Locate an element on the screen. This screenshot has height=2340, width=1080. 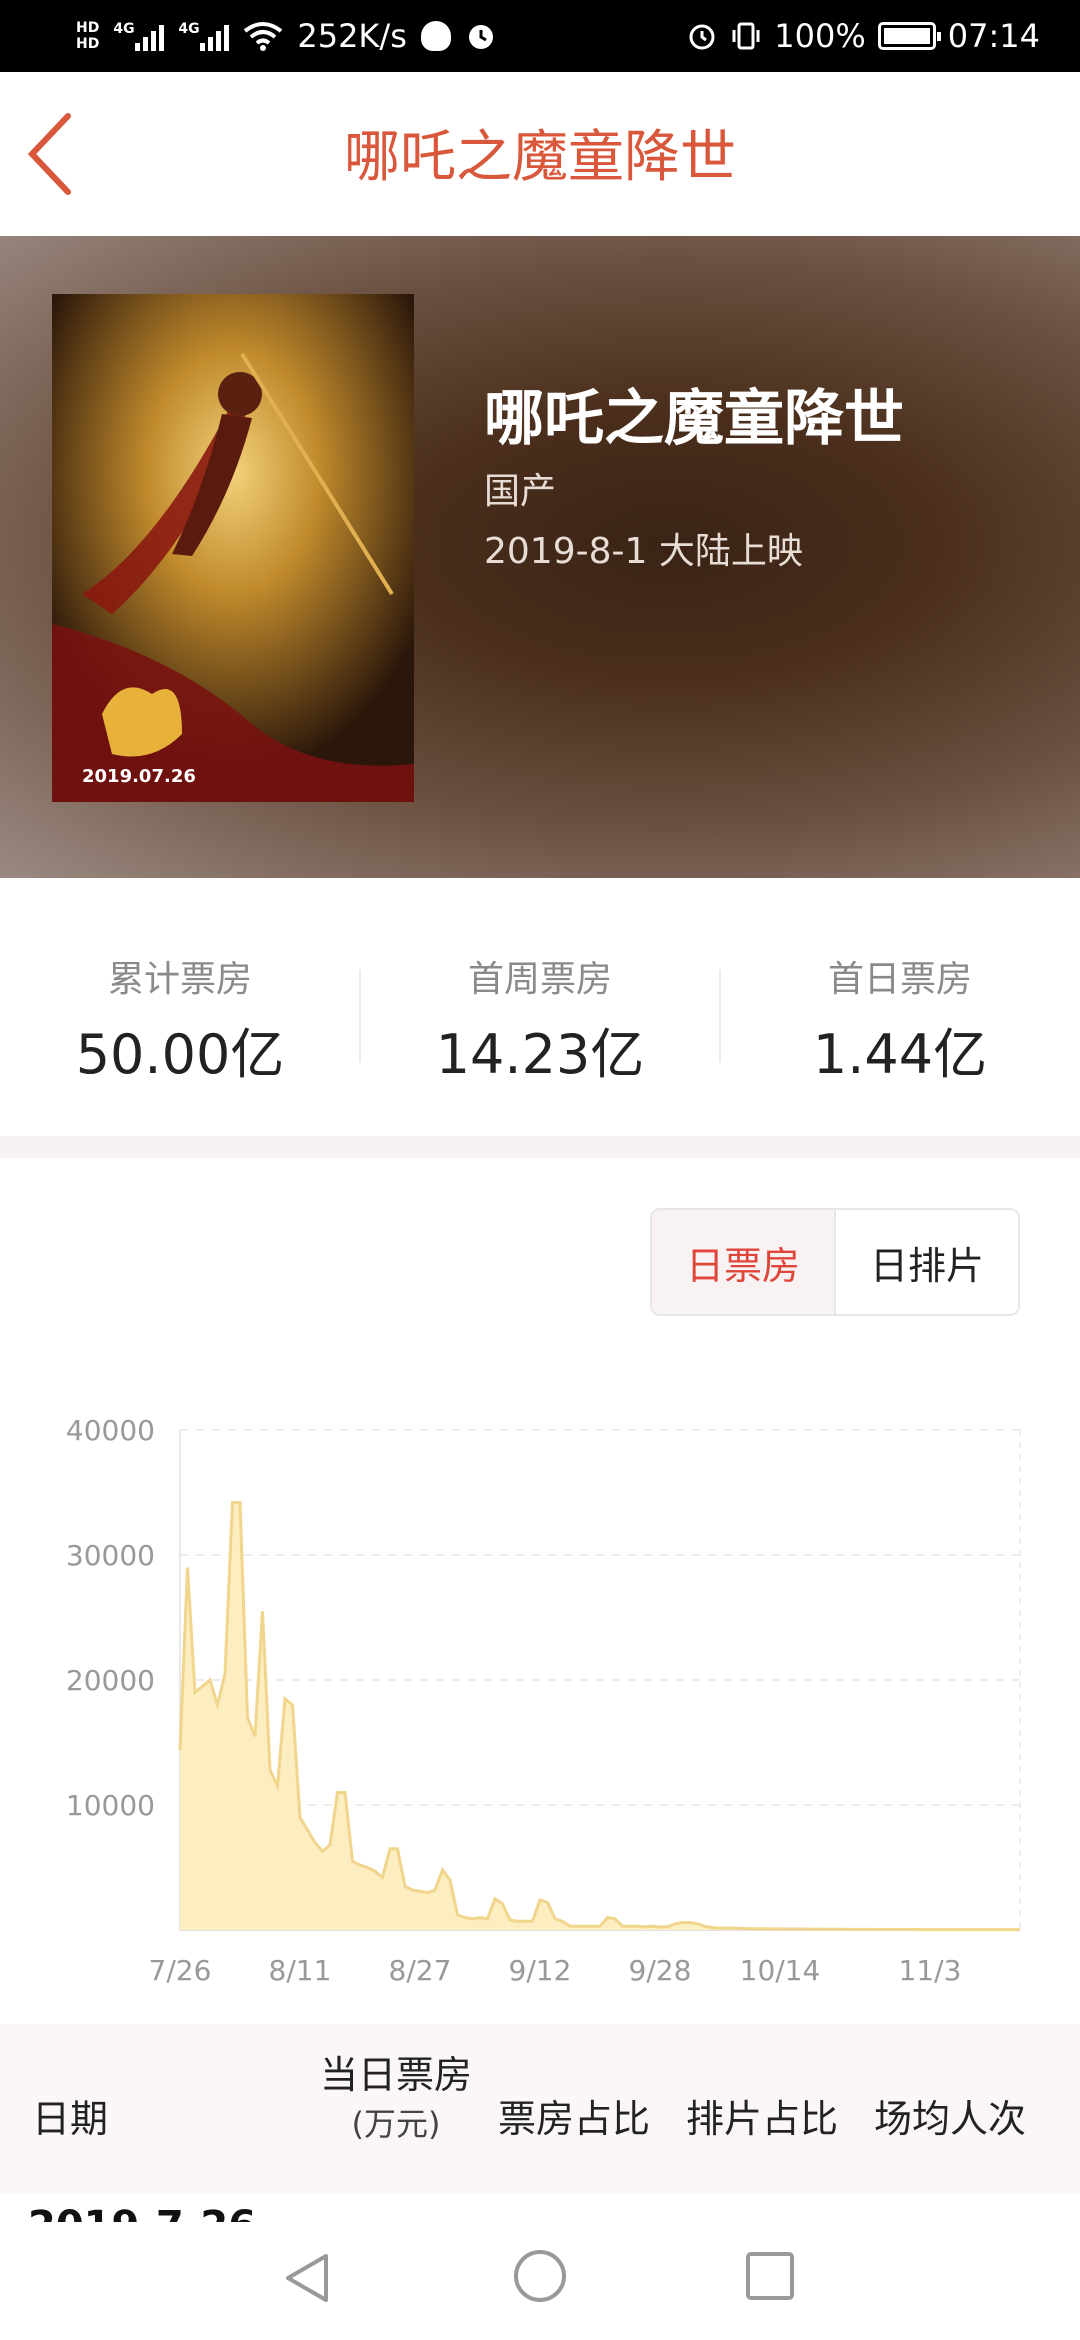
alarm-icon is located at coordinates (702, 37).